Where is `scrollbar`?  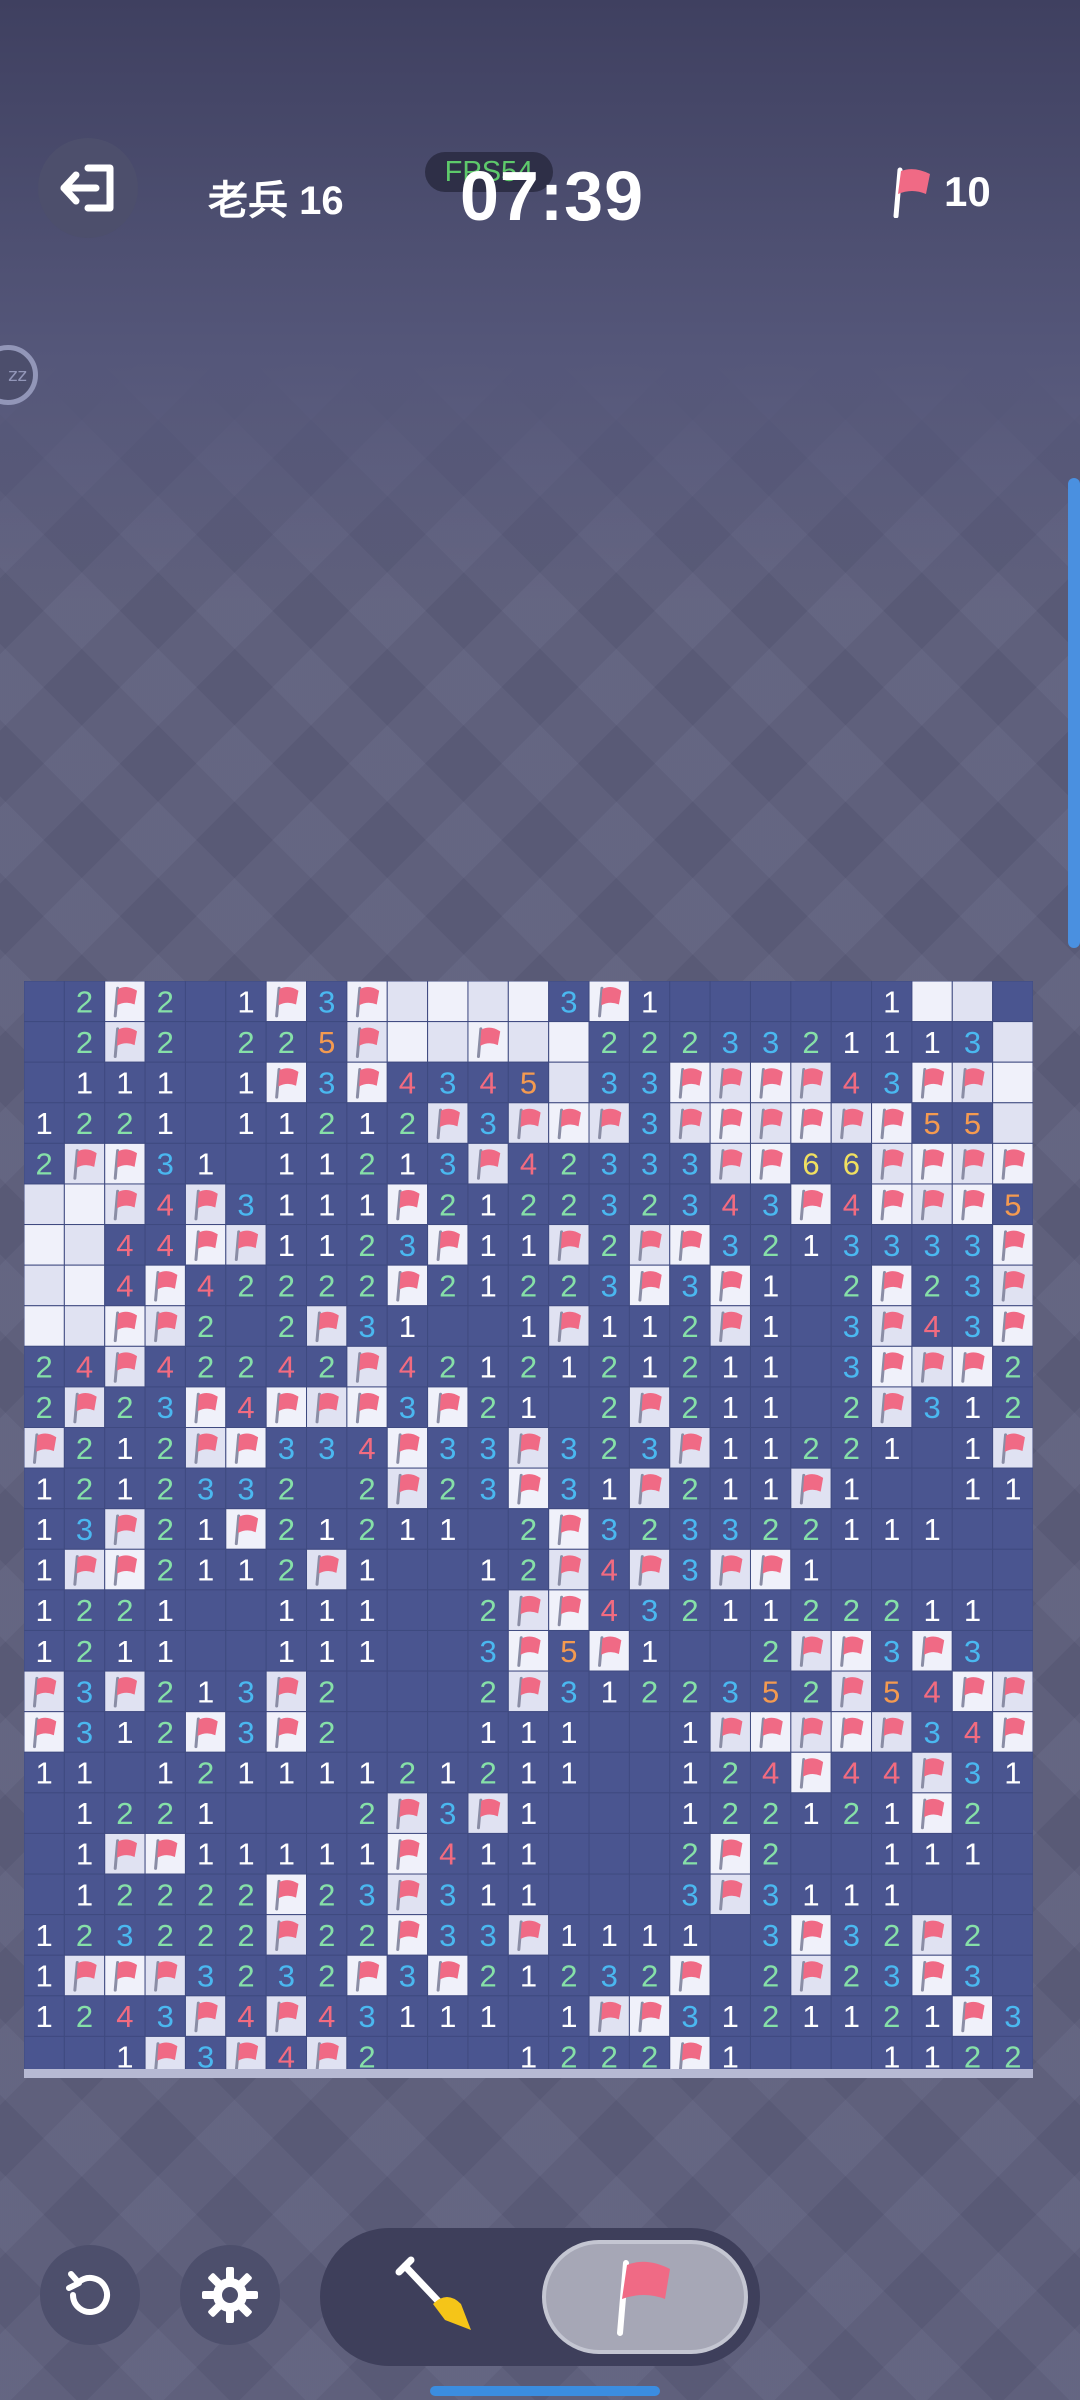 scrollbar is located at coordinates (1074, 713).